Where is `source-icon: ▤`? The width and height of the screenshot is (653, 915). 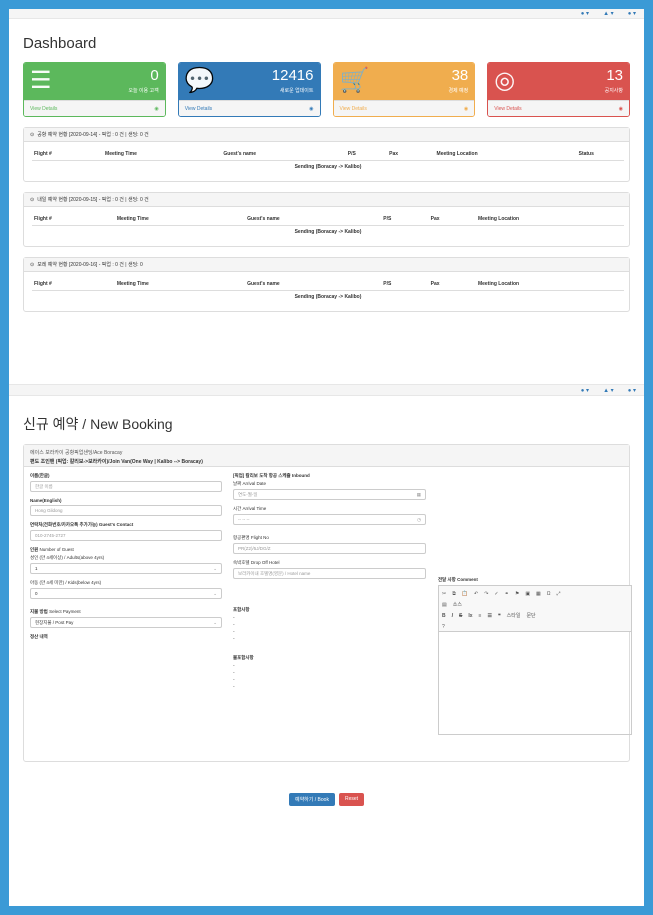
source-icon: ▤ is located at coordinates (444, 605).